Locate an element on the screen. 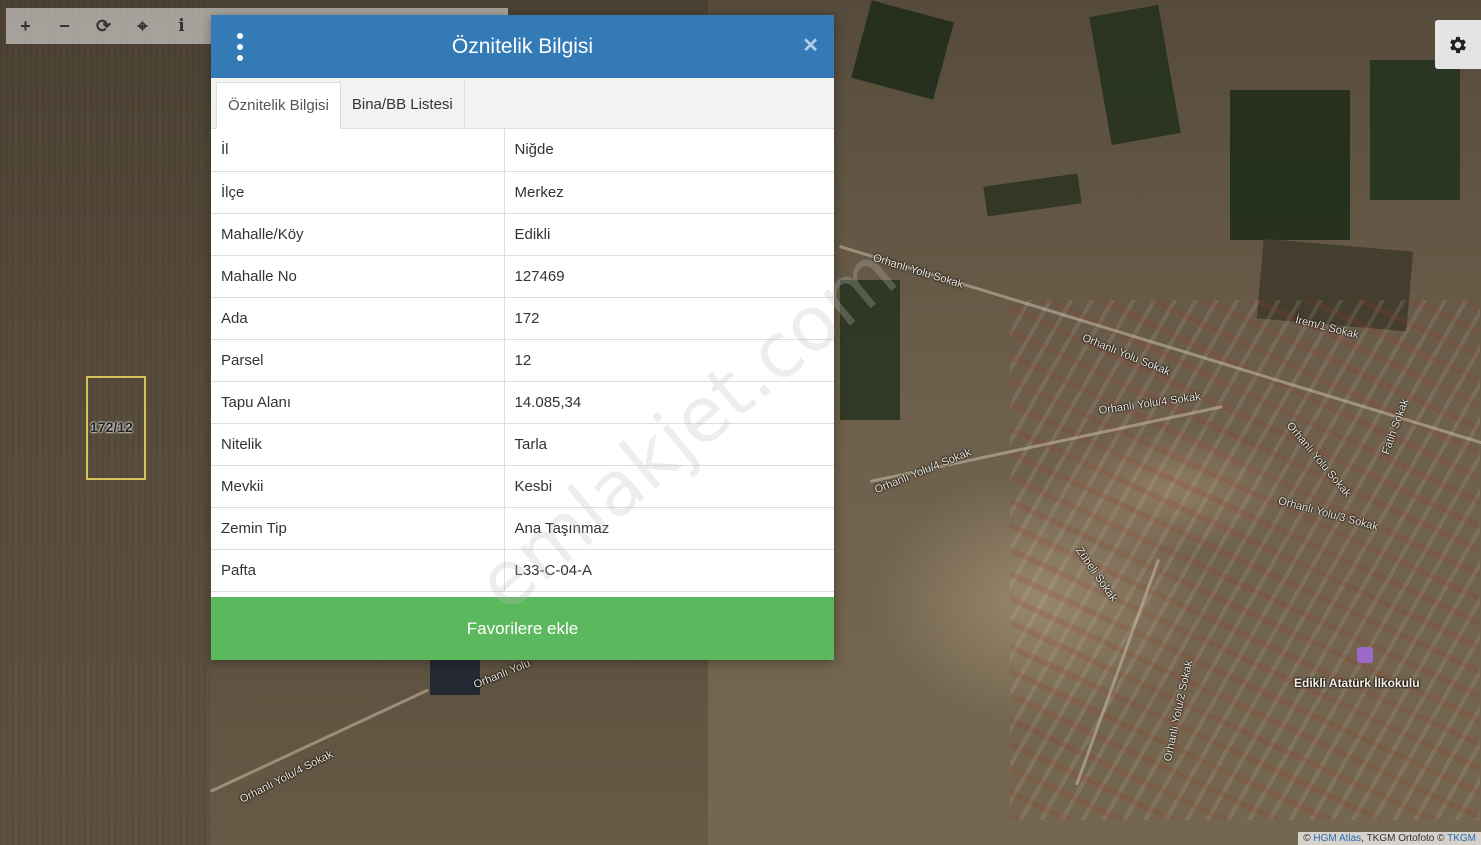 This screenshot has width=1481, height=845. row-value: 127469 is located at coordinates (669, 276).